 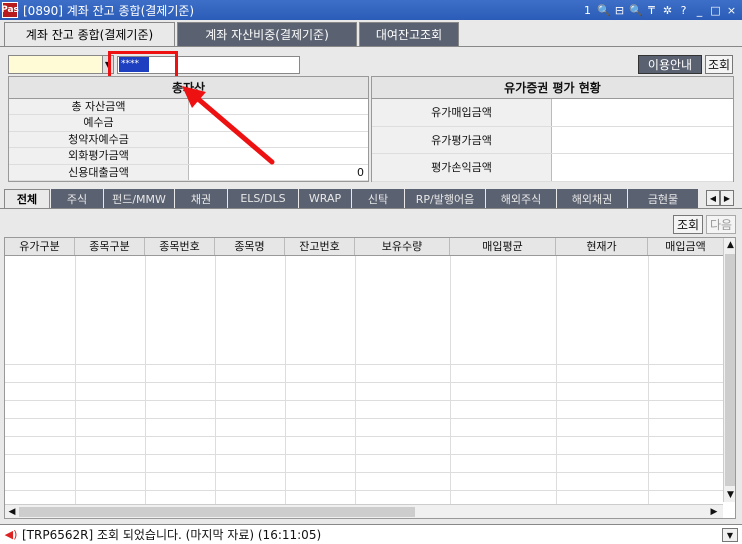 I want to click on maximize-icon: □, so click(x=715, y=10).